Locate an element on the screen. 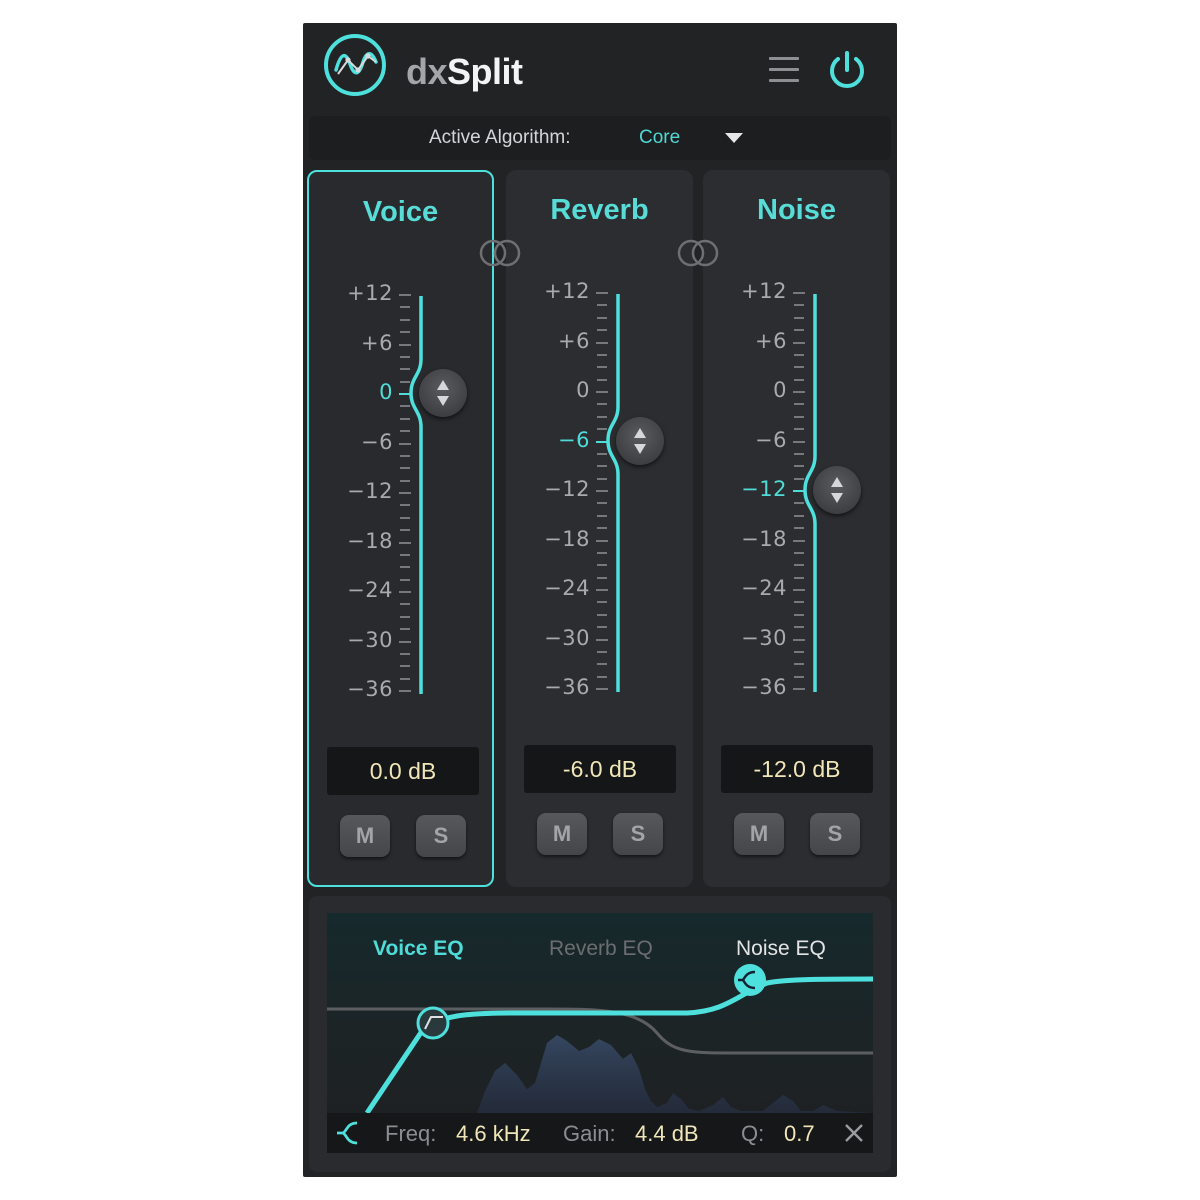 This screenshot has width=1200, height=1200. algorithm-selector: Active Algorithm: Core is located at coordinates (600, 138).